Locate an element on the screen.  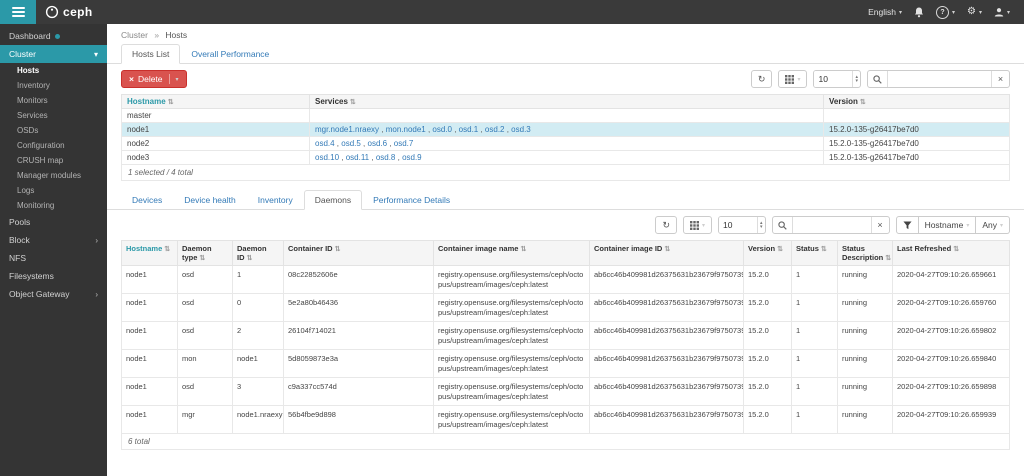
tab-performance-details: Performance Details is located at coordinates (411, 200).